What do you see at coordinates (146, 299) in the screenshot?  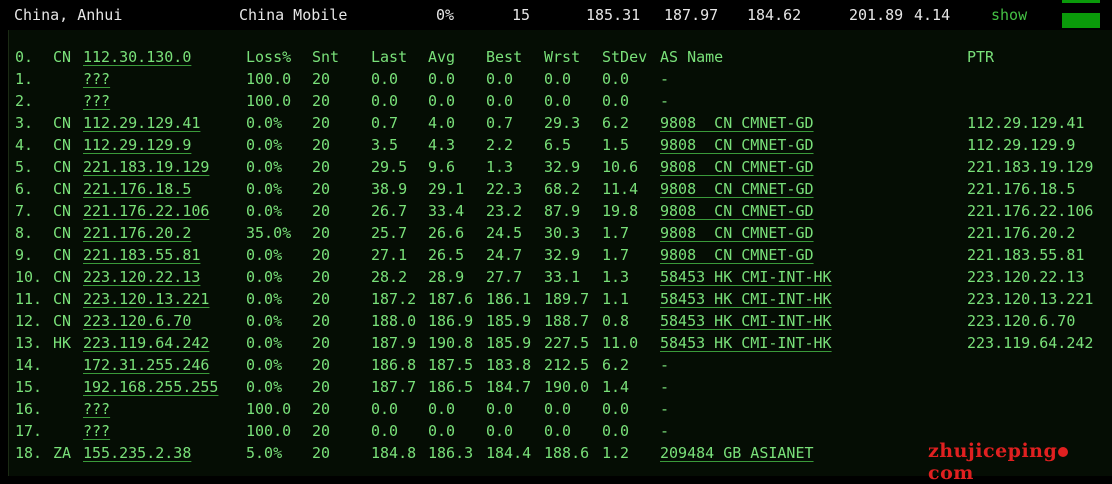 I see `hop-host-link: 223.120.13.221` at bounding box center [146, 299].